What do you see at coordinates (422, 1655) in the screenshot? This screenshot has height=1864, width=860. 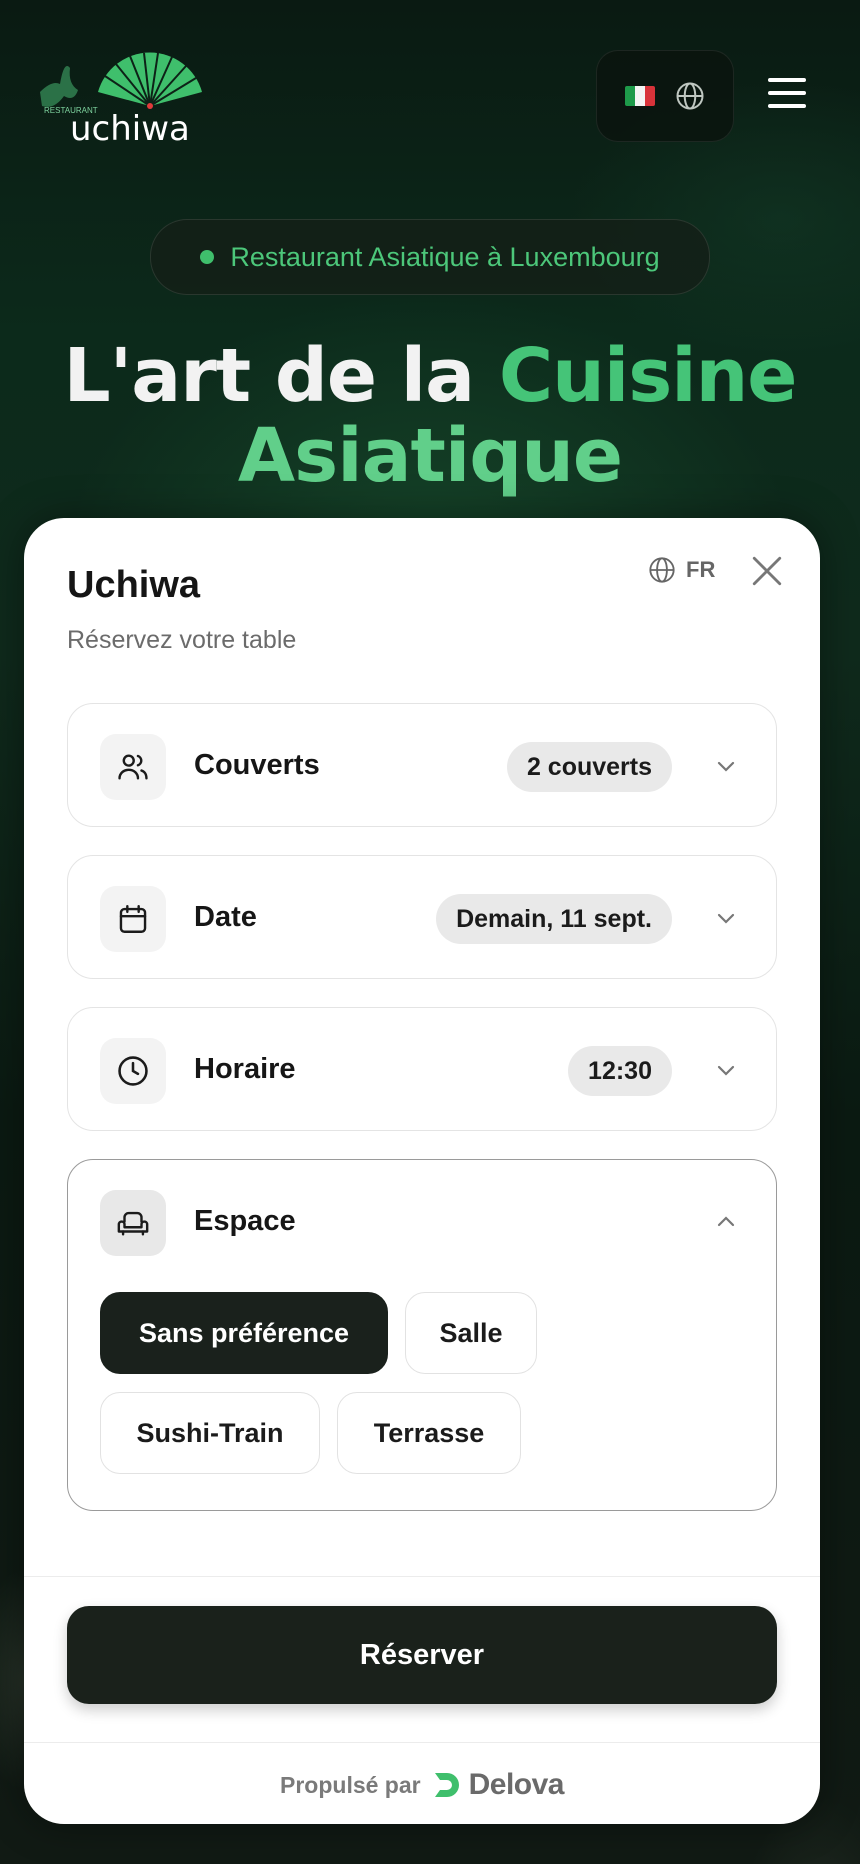 I see `reserve-button: Réserver` at bounding box center [422, 1655].